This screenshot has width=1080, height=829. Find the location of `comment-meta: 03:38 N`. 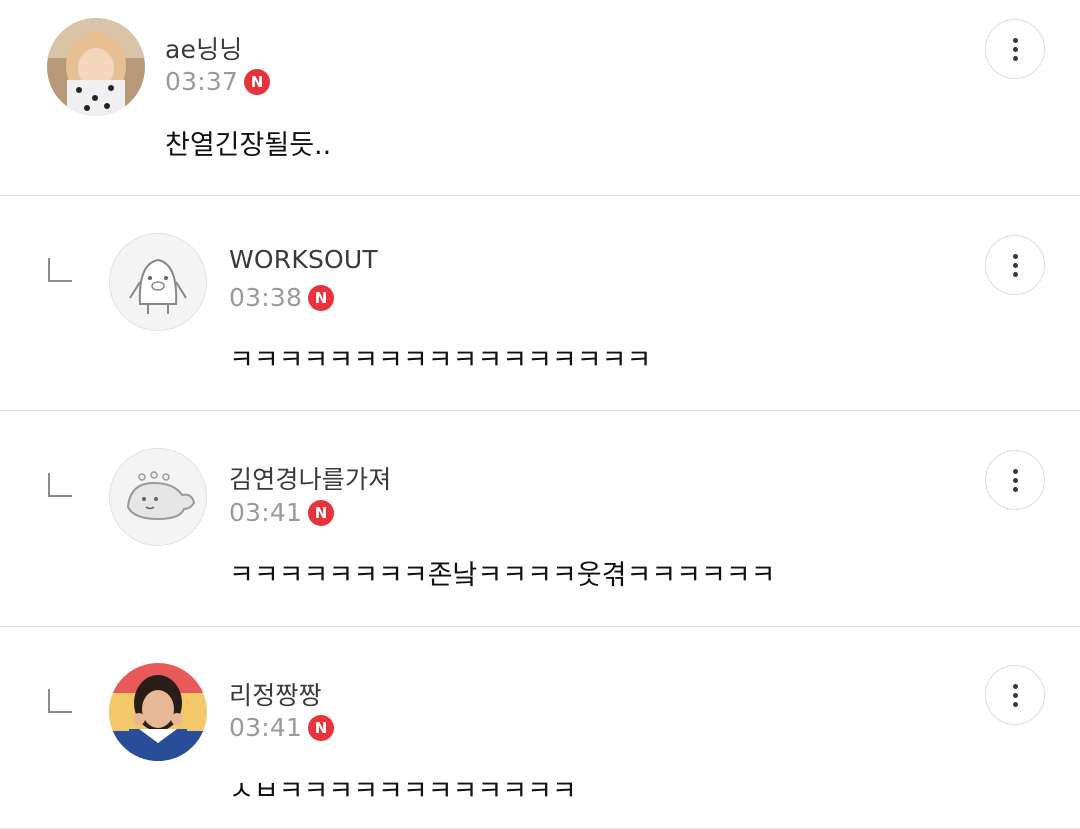

comment-meta: 03:38 N is located at coordinates (282, 297).